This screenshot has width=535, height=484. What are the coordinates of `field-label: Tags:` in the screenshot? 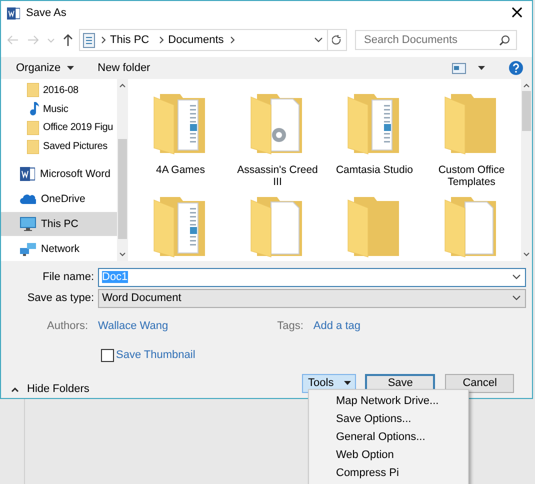 It's located at (290, 326).